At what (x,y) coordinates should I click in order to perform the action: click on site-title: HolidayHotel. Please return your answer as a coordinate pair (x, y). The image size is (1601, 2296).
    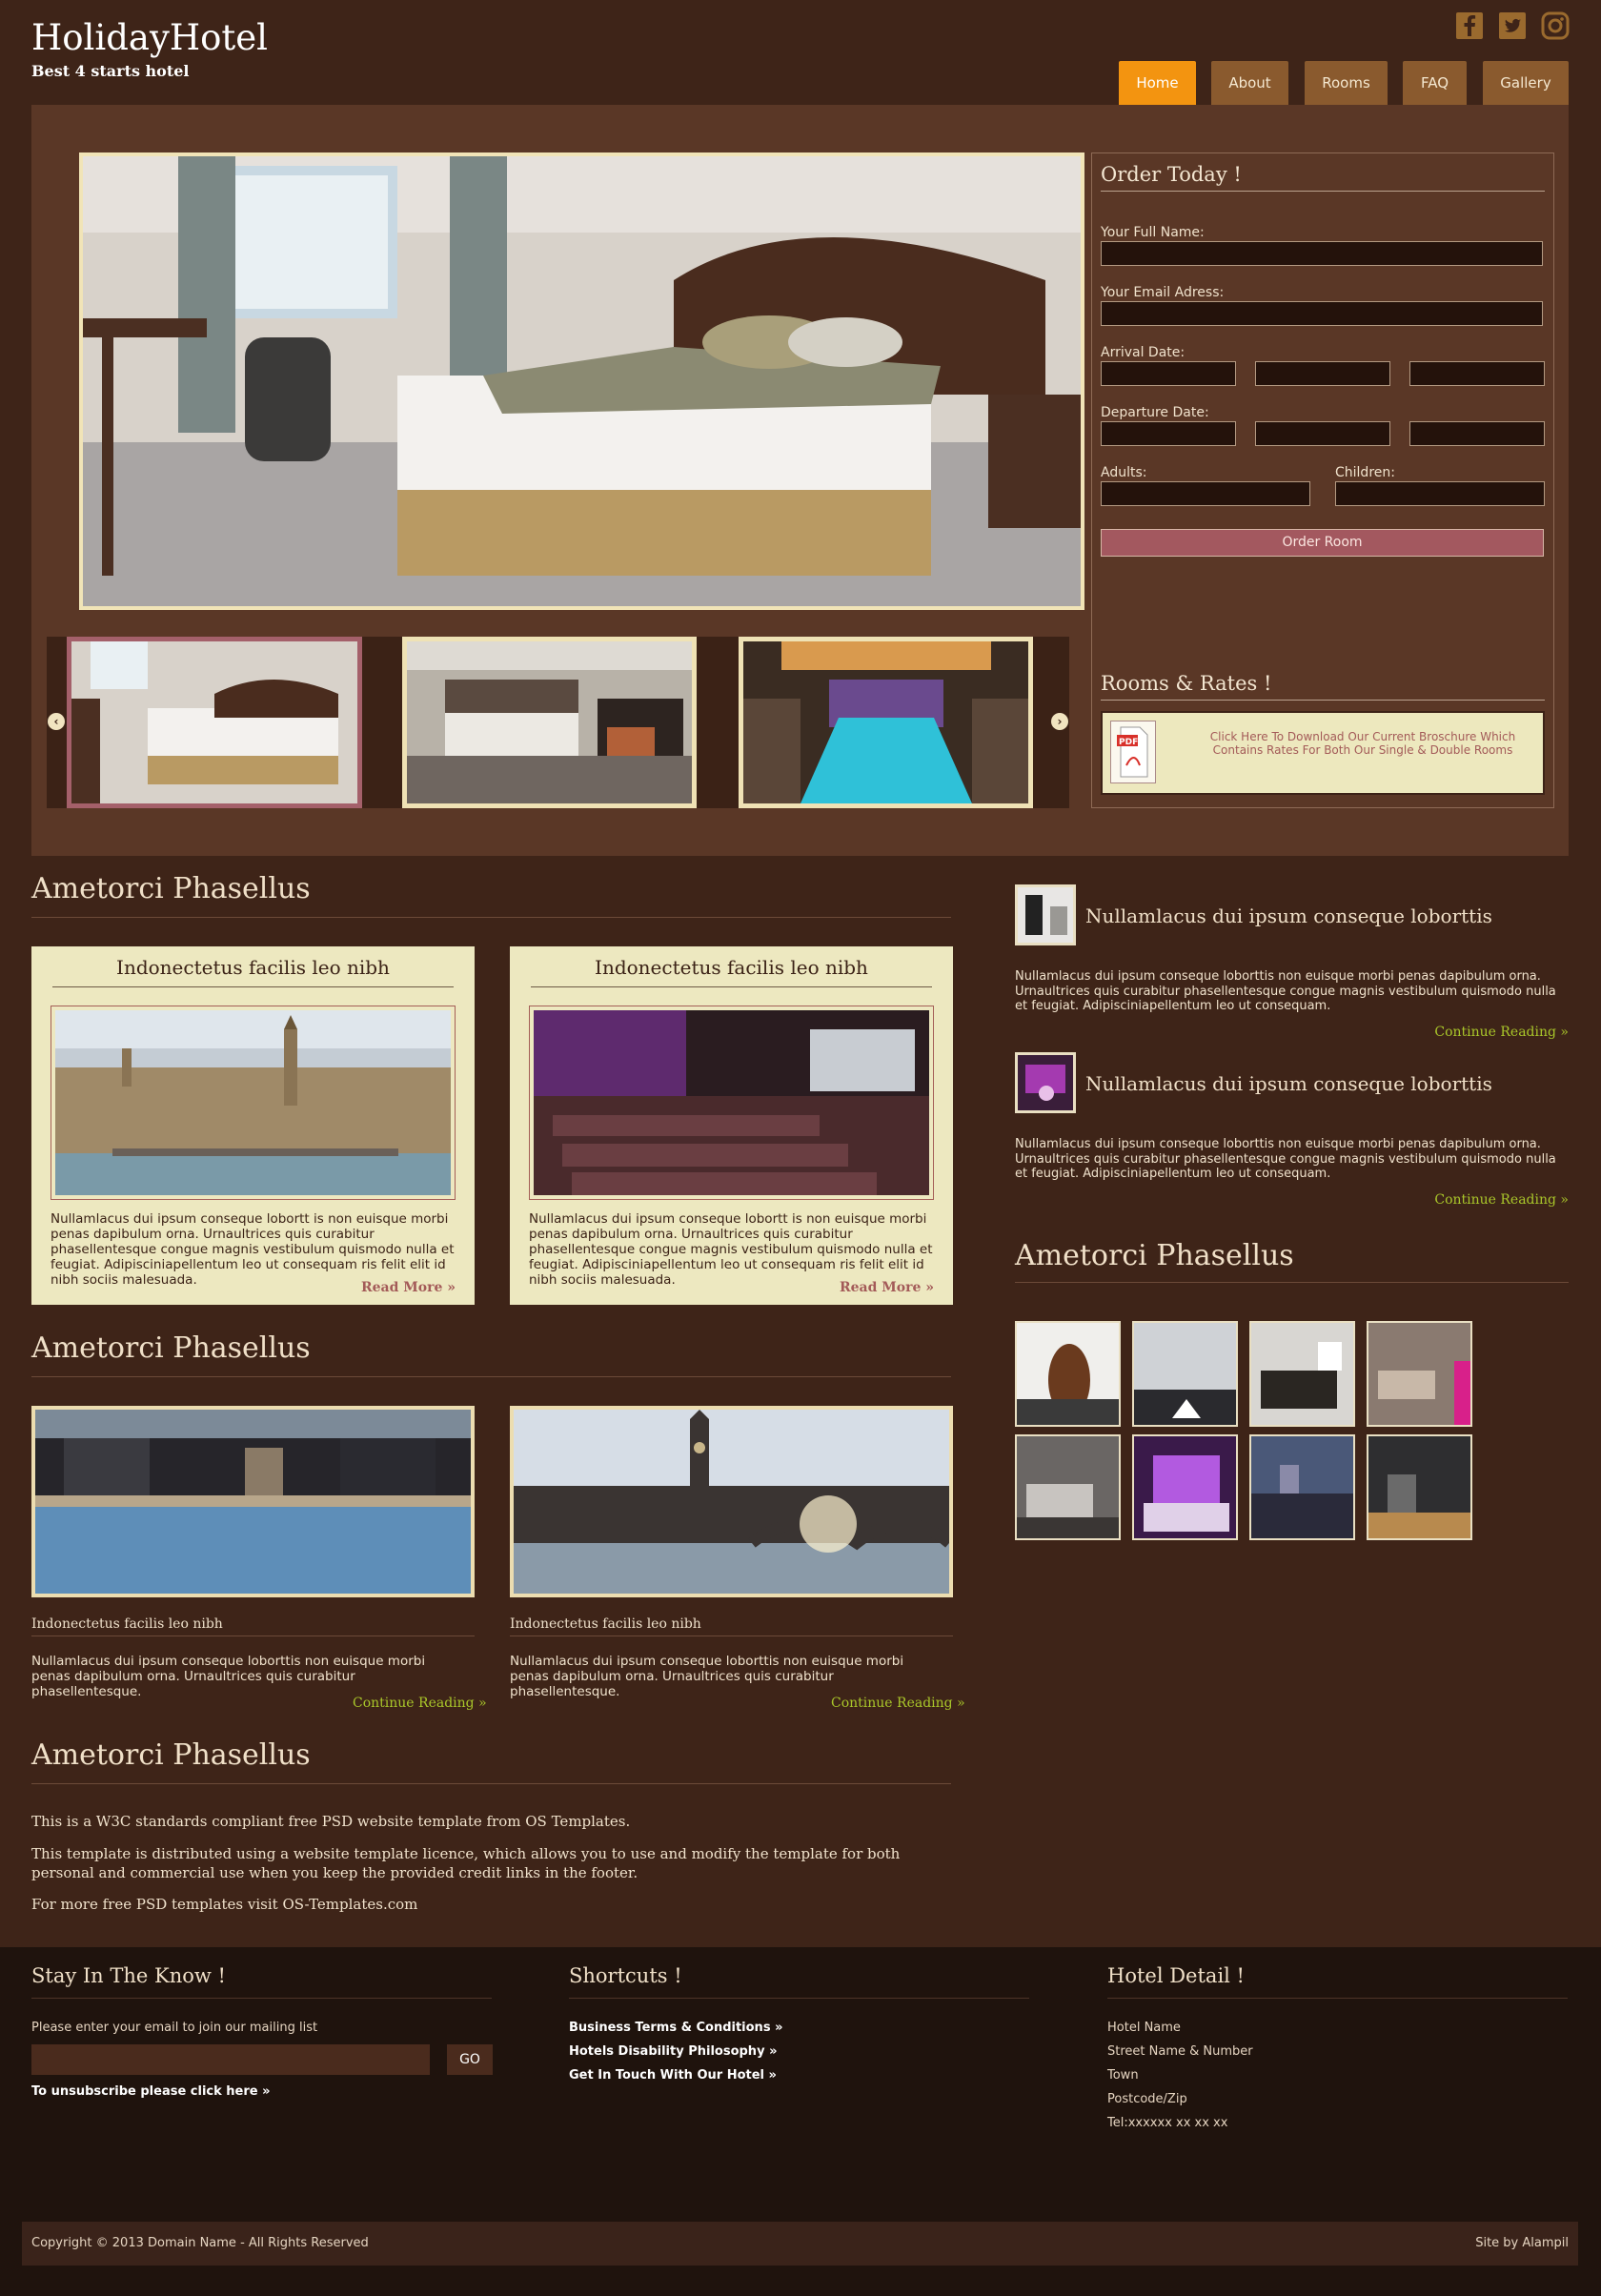
    Looking at the image, I should click on (149, 37).